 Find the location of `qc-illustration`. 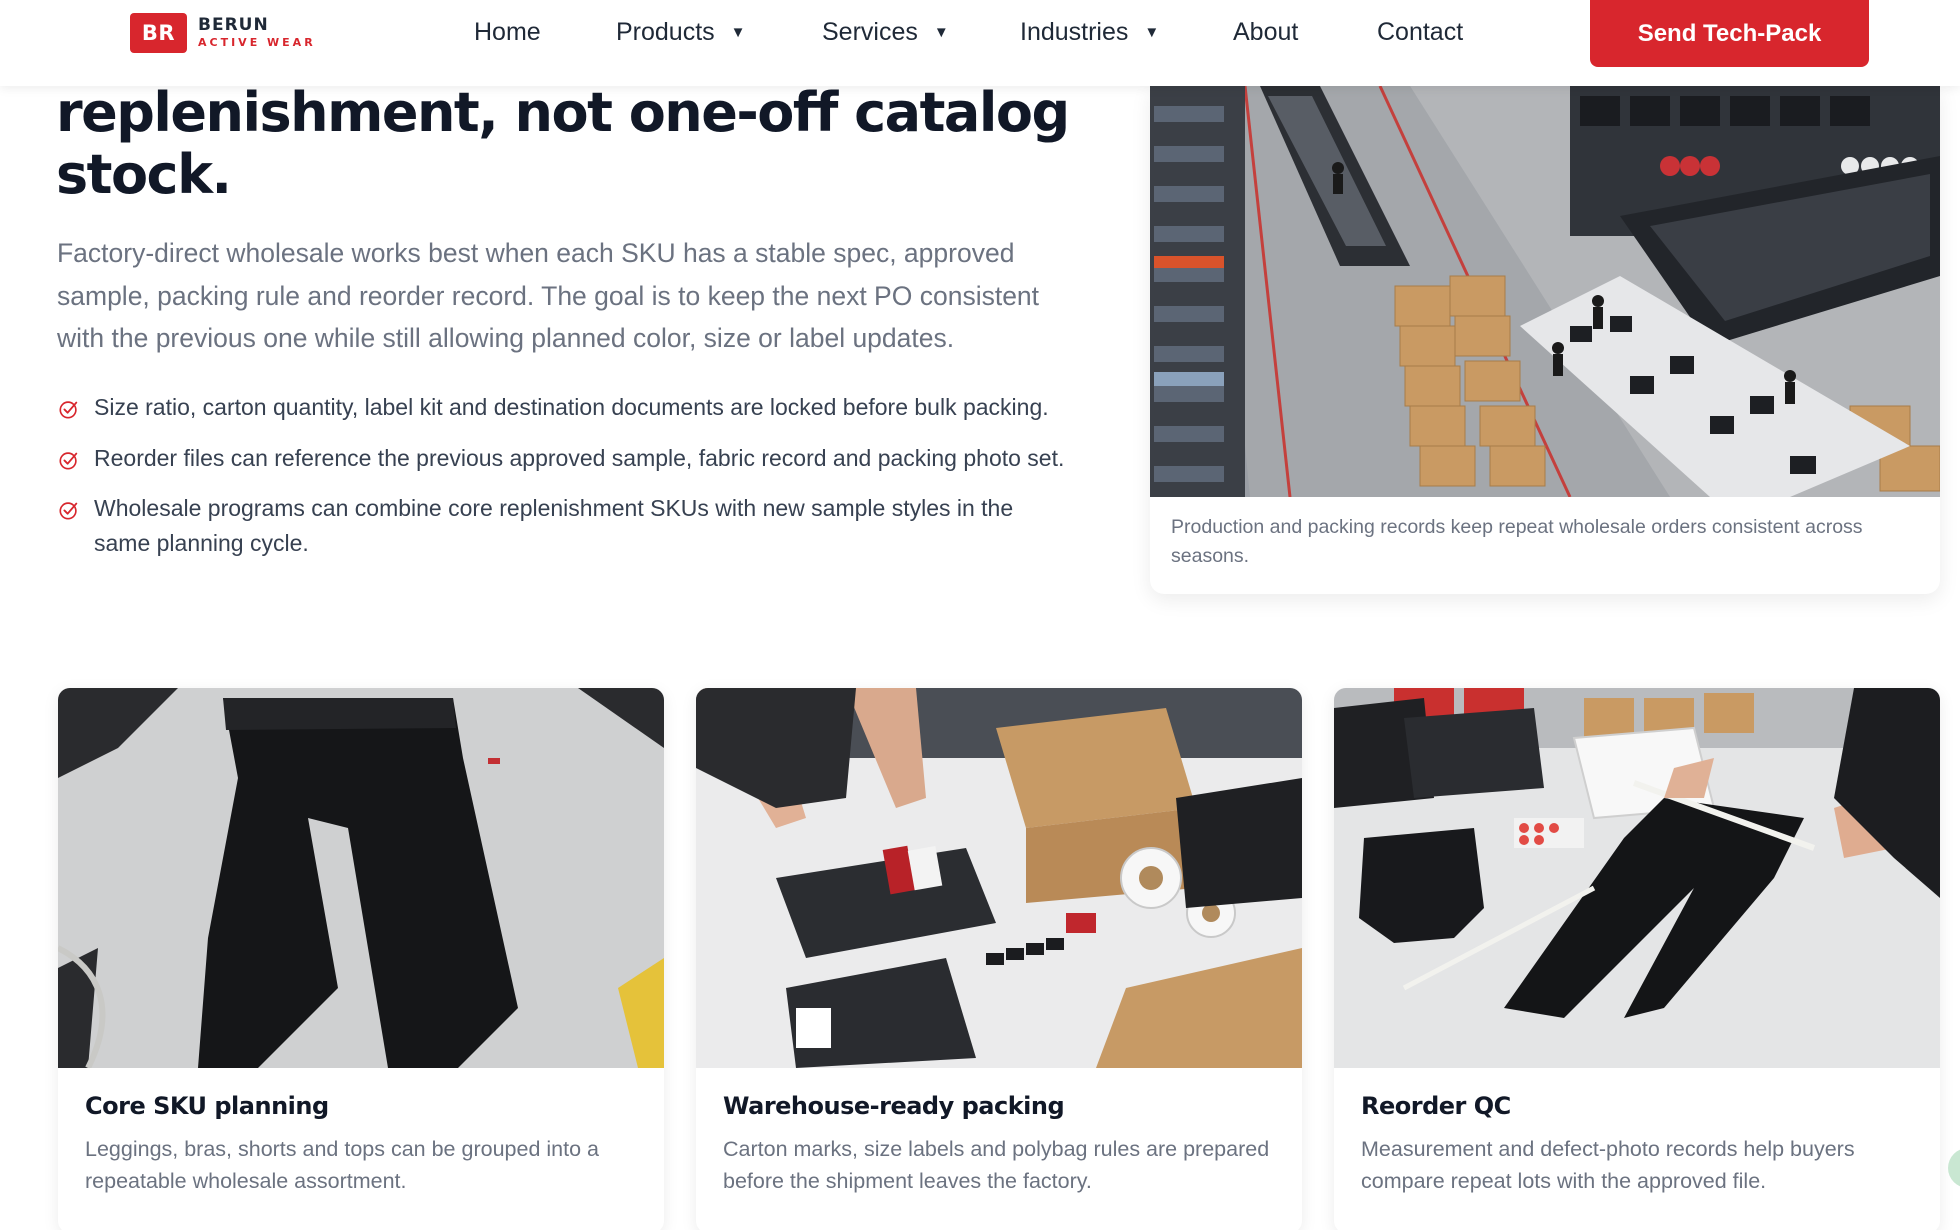

qc-illustration is located at coordinates (1637, 878).